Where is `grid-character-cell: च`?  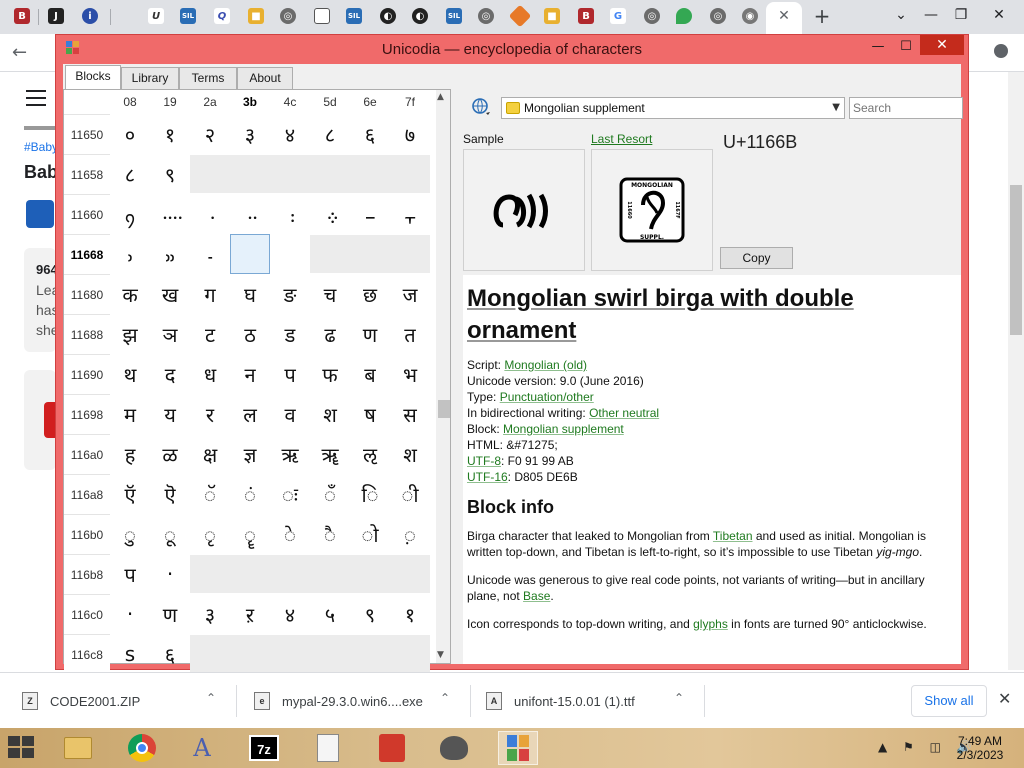
grid-character-cell: च is located at coordinates (330, 294).